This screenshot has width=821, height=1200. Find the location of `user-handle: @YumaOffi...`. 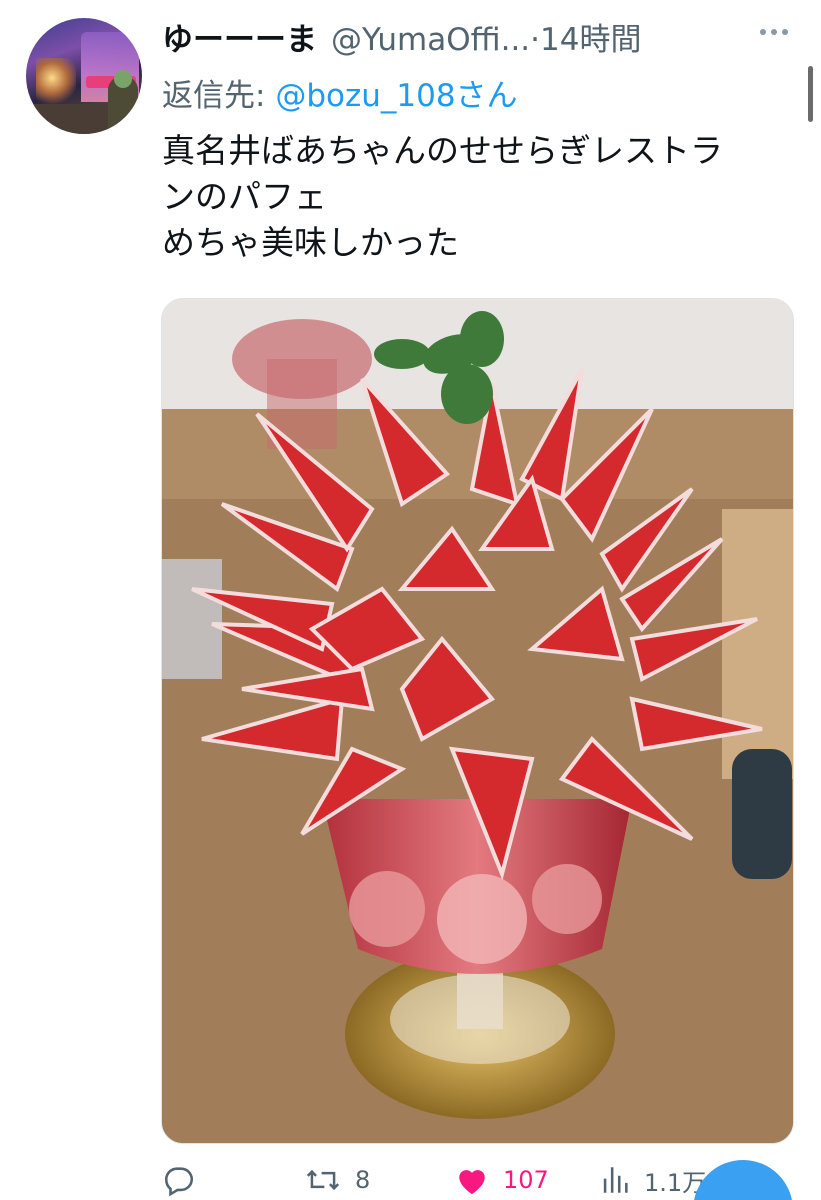

user-handle: @YumaOffi... is located at coordinates (430, 40).